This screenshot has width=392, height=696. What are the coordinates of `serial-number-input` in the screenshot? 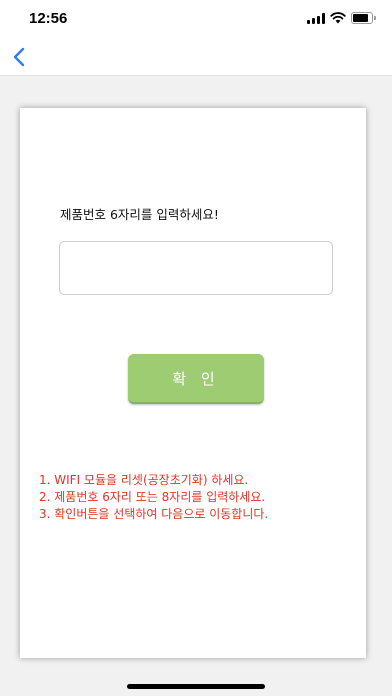 It's located at (196, 268).